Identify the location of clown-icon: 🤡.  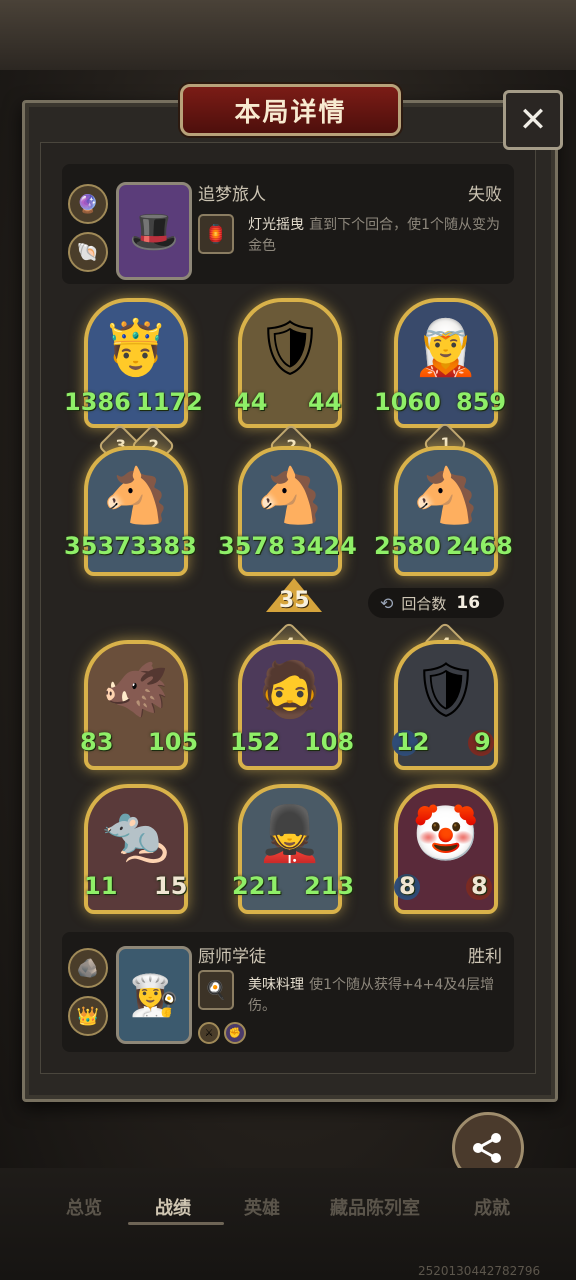
(446, 833).